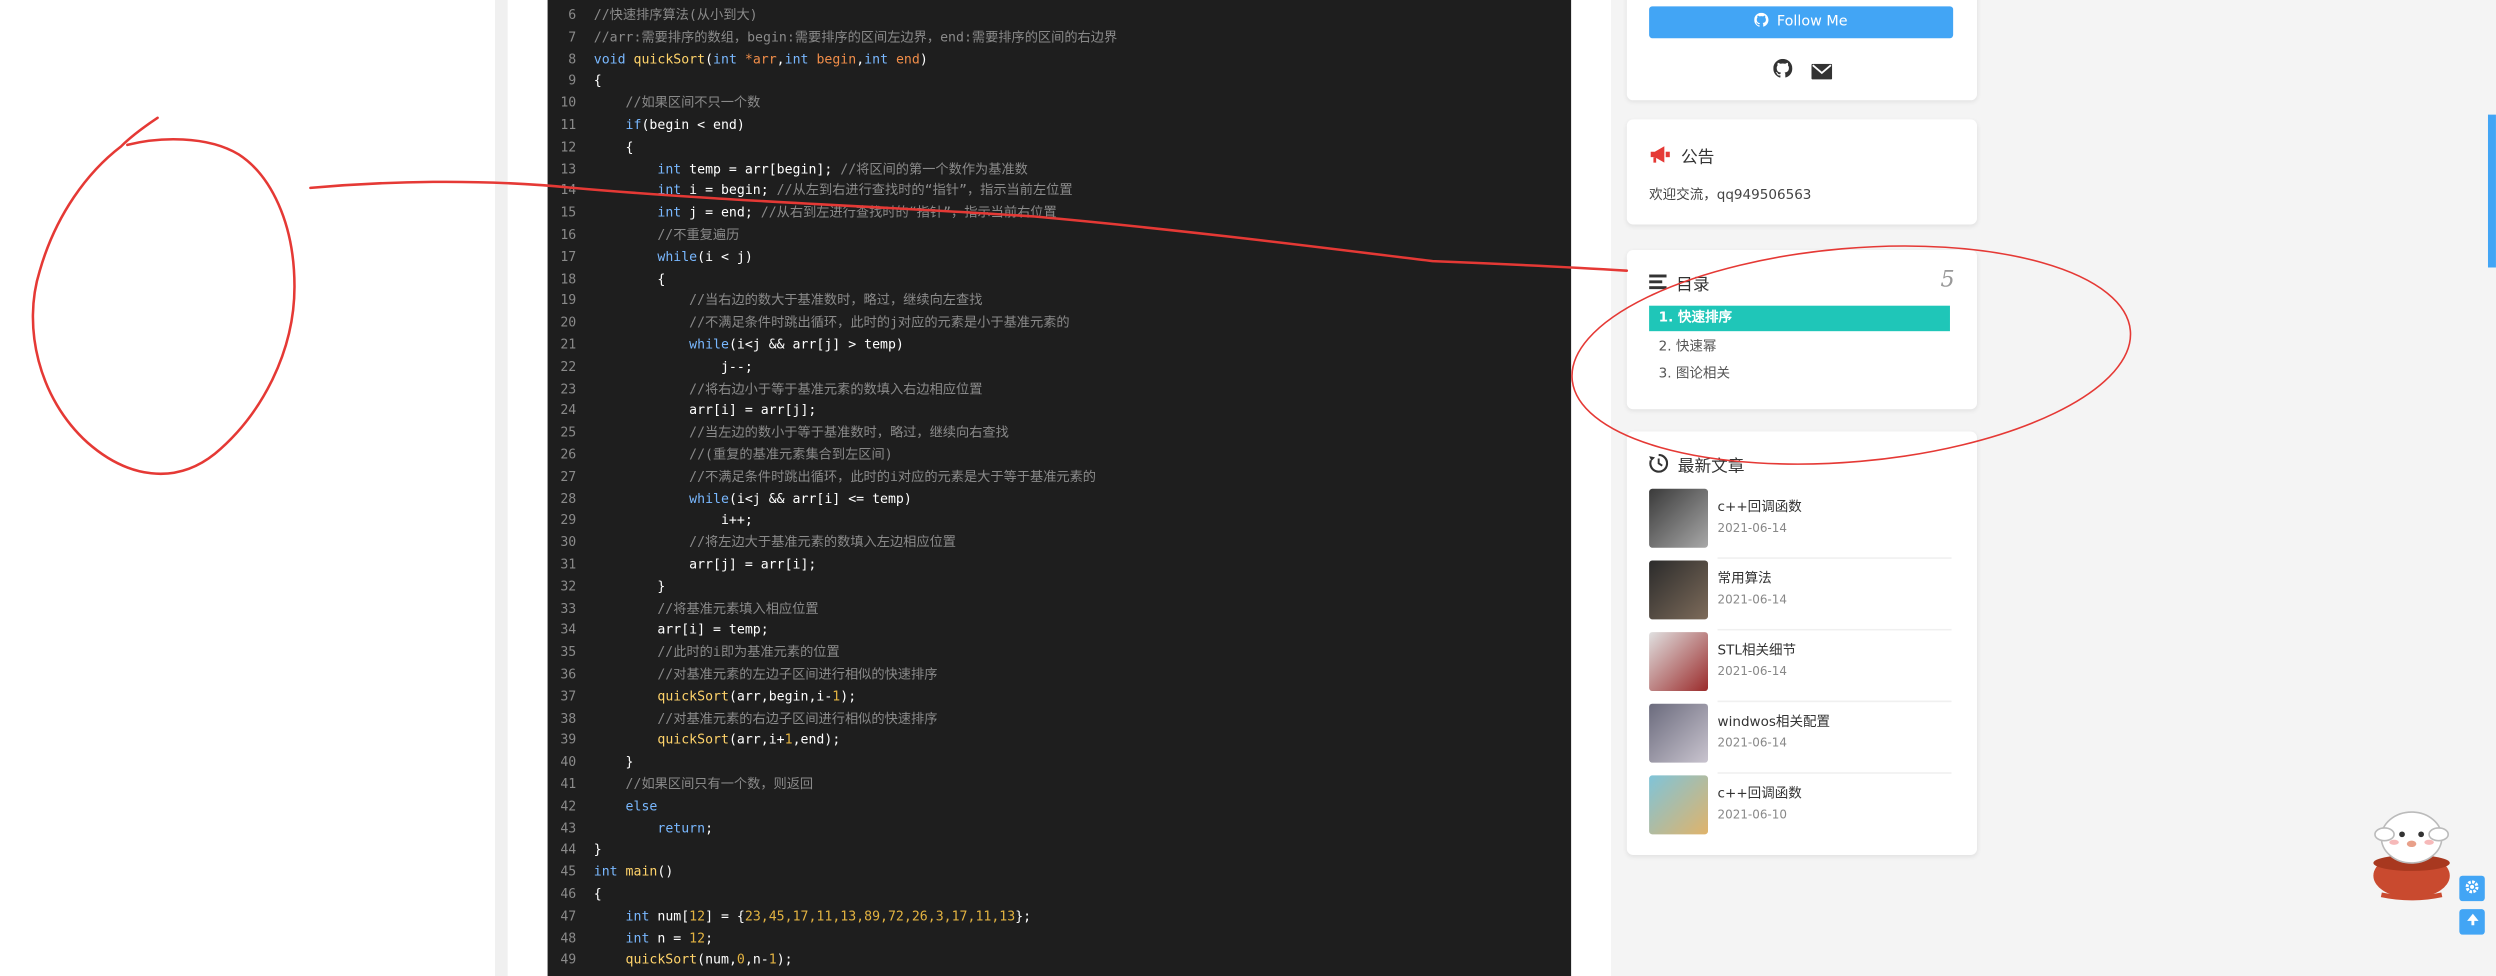  What do you see at coordinates (1851, 355) in the screenshot?
I see `annotation-circle-toc` at bounding box center [1851, 355].